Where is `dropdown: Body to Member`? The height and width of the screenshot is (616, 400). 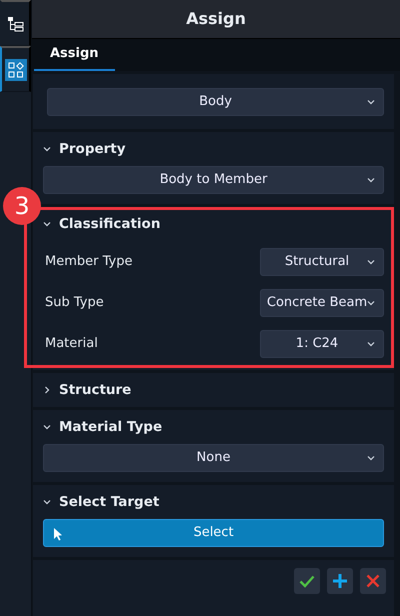 dropdown: Body to Member is located at coordinates (213, 180).